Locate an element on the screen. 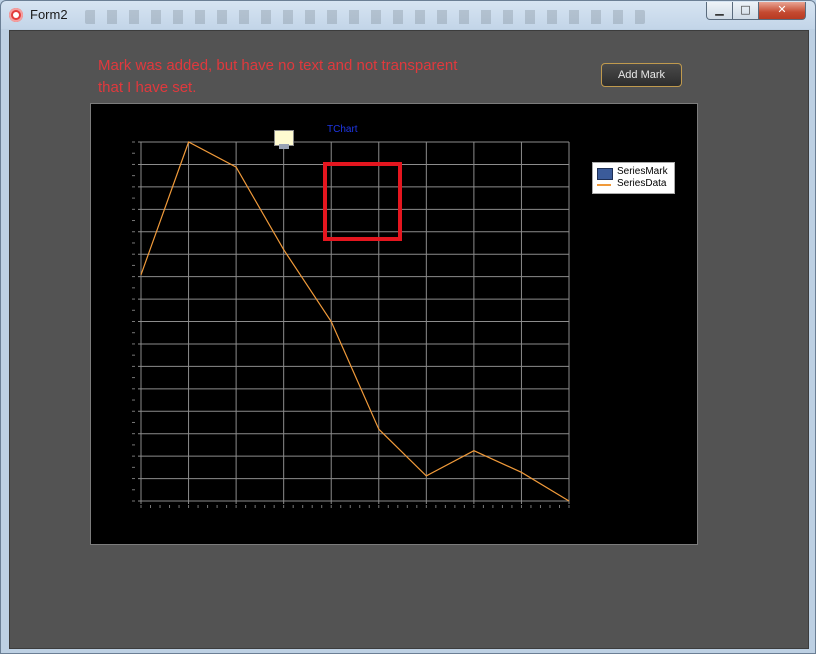 The width and height of the screenshot is (816, 654). minimize-button: ▁ is located at coordinates (719, 11).